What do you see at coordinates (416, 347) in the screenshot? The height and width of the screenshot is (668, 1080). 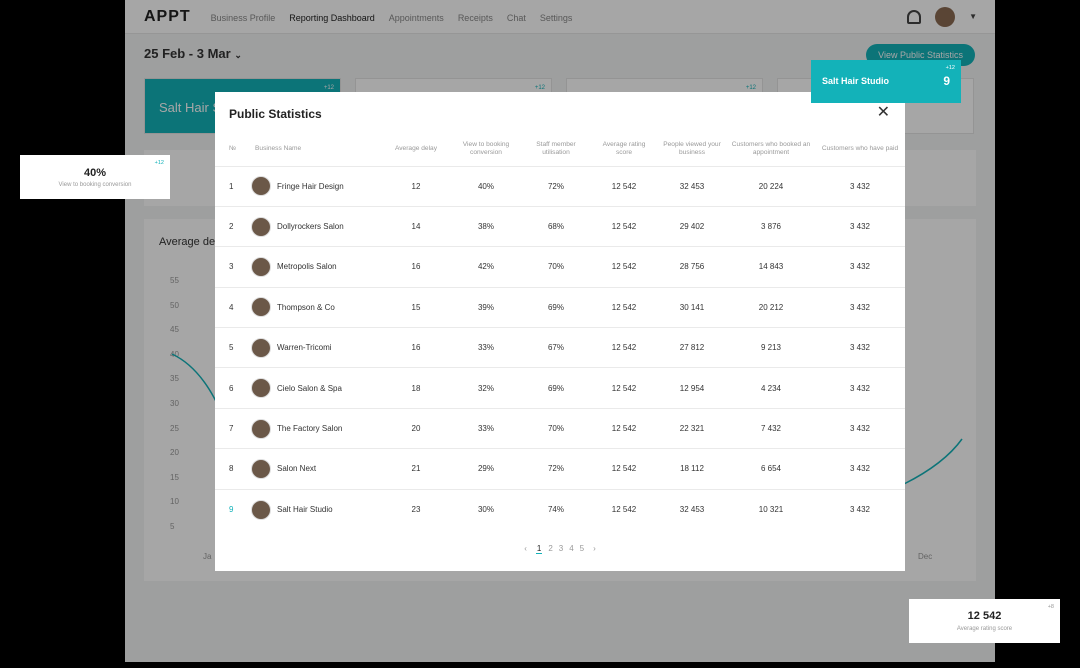 I see `cell-delay: 16` at bounding box center [416, 347].